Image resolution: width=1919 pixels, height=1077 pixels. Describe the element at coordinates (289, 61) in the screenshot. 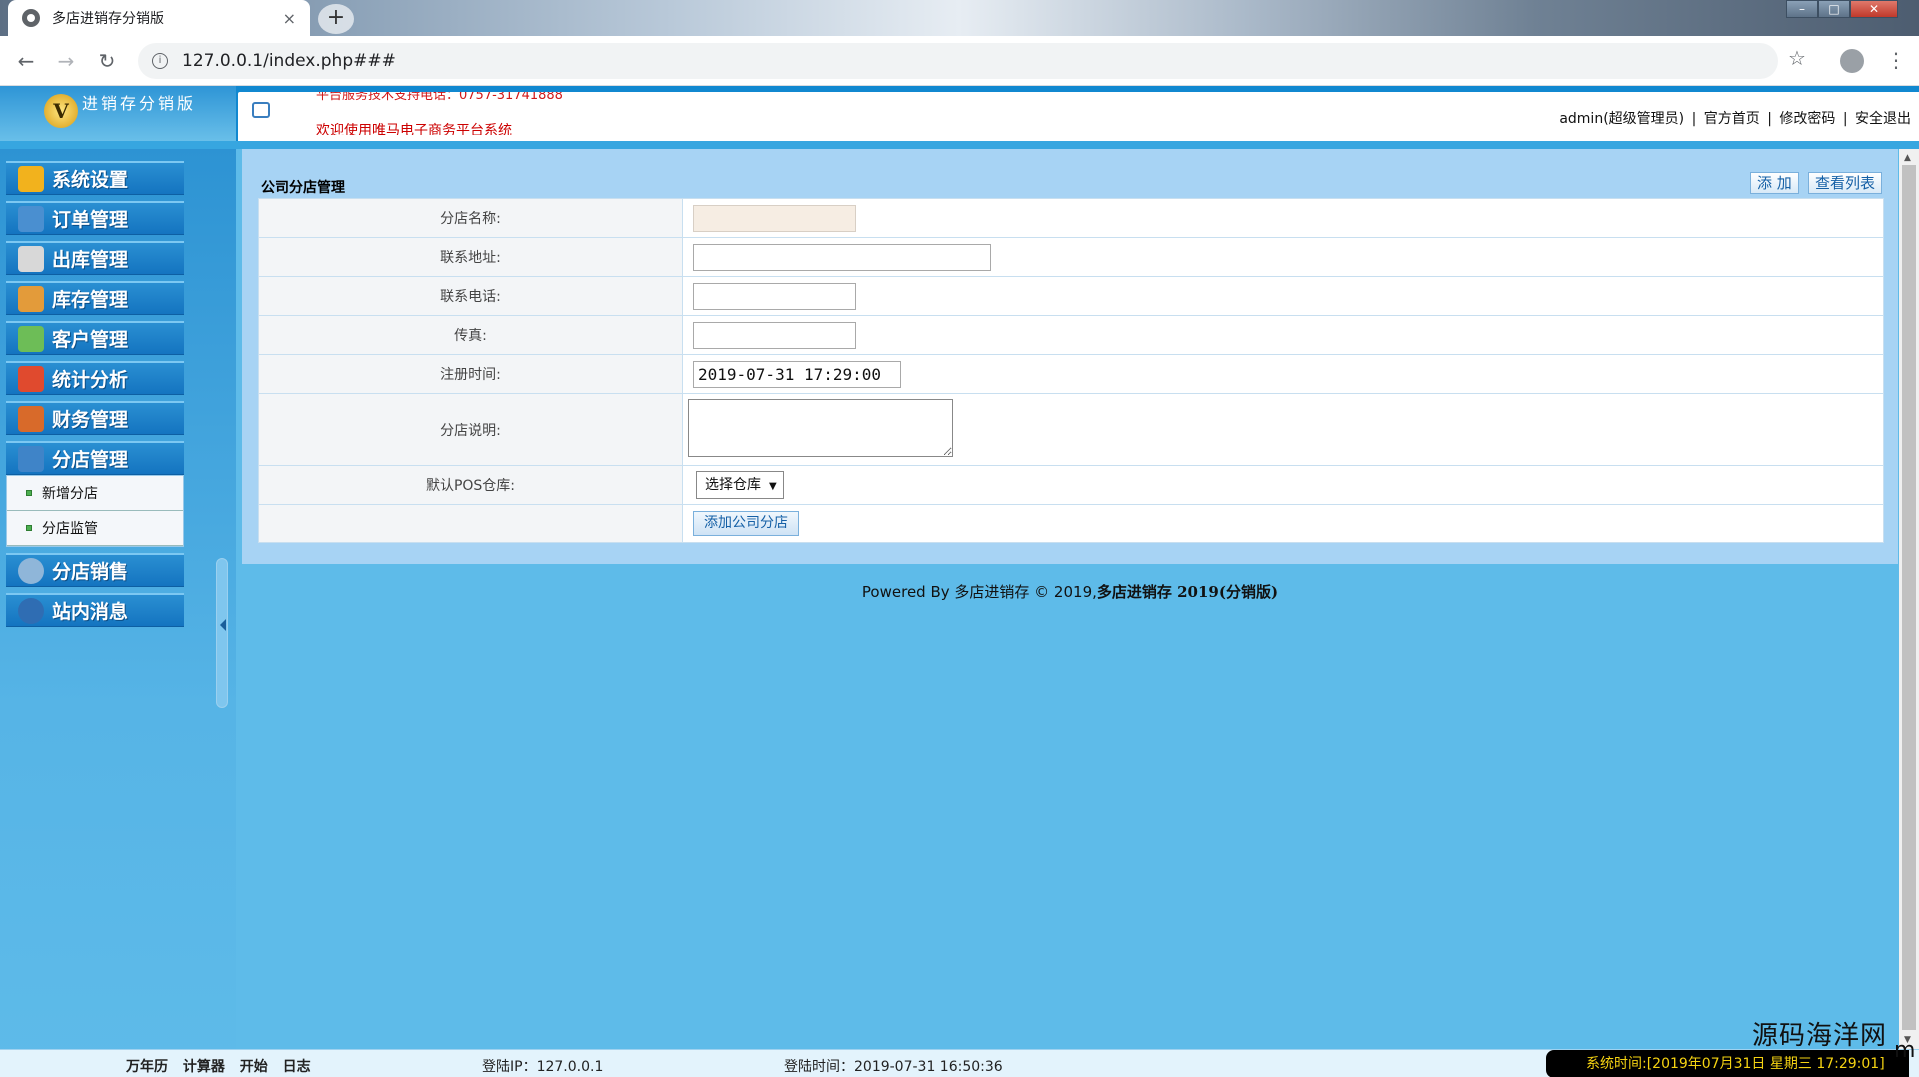

I see `url-text: 127.0.0.1/index.php###` at that location.